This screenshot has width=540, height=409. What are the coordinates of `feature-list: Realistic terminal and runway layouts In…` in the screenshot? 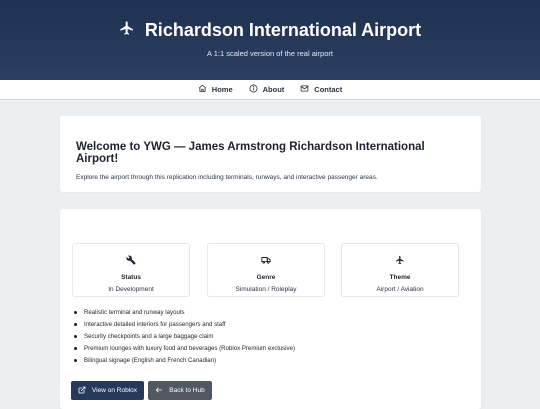 It's located at (184, 336).